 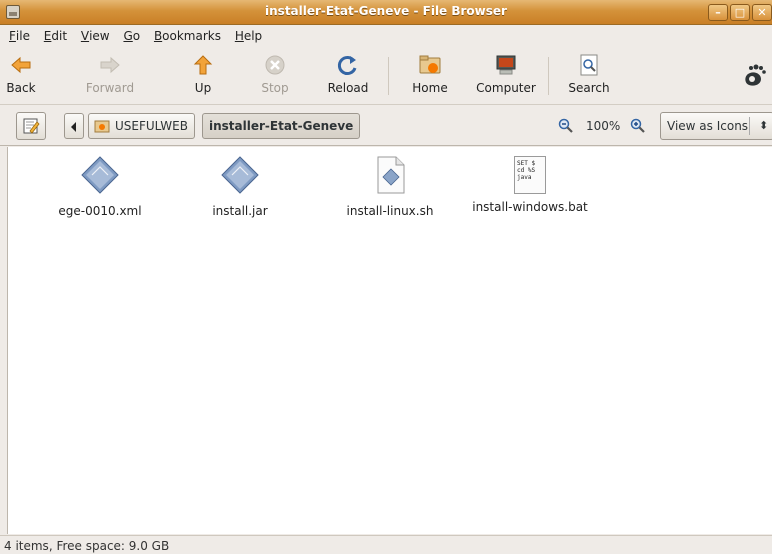 I want to click on xml-file-icon, so click(x=100, y=175).